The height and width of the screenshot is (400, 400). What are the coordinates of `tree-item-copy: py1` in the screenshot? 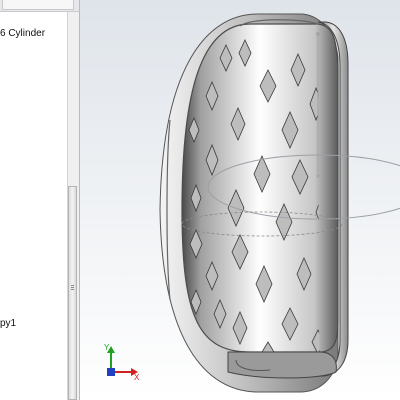 It's located at (8, 324).